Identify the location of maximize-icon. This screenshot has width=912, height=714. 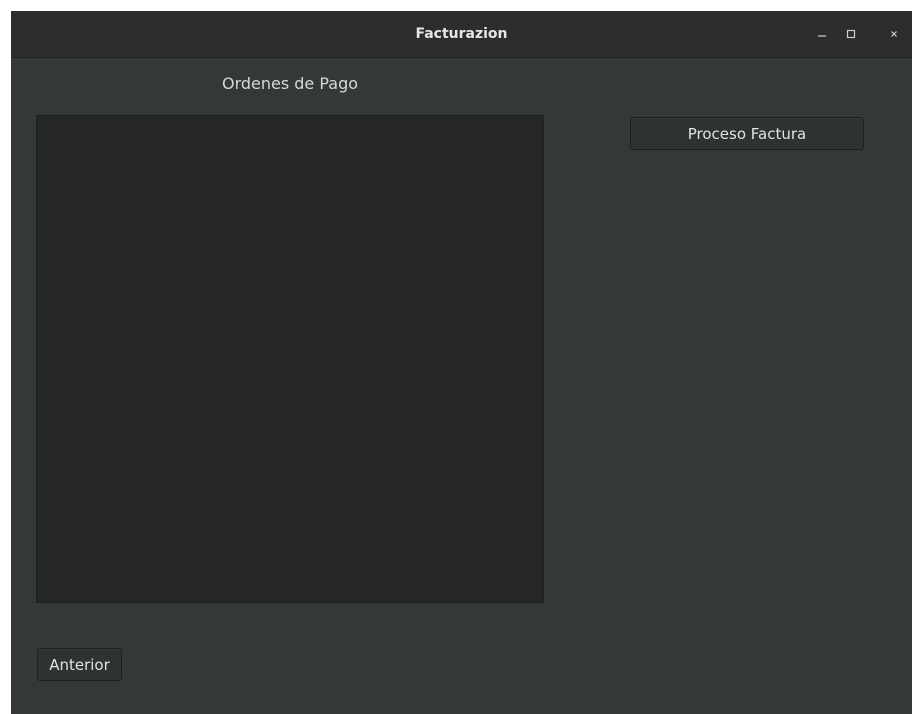
(851, 34).